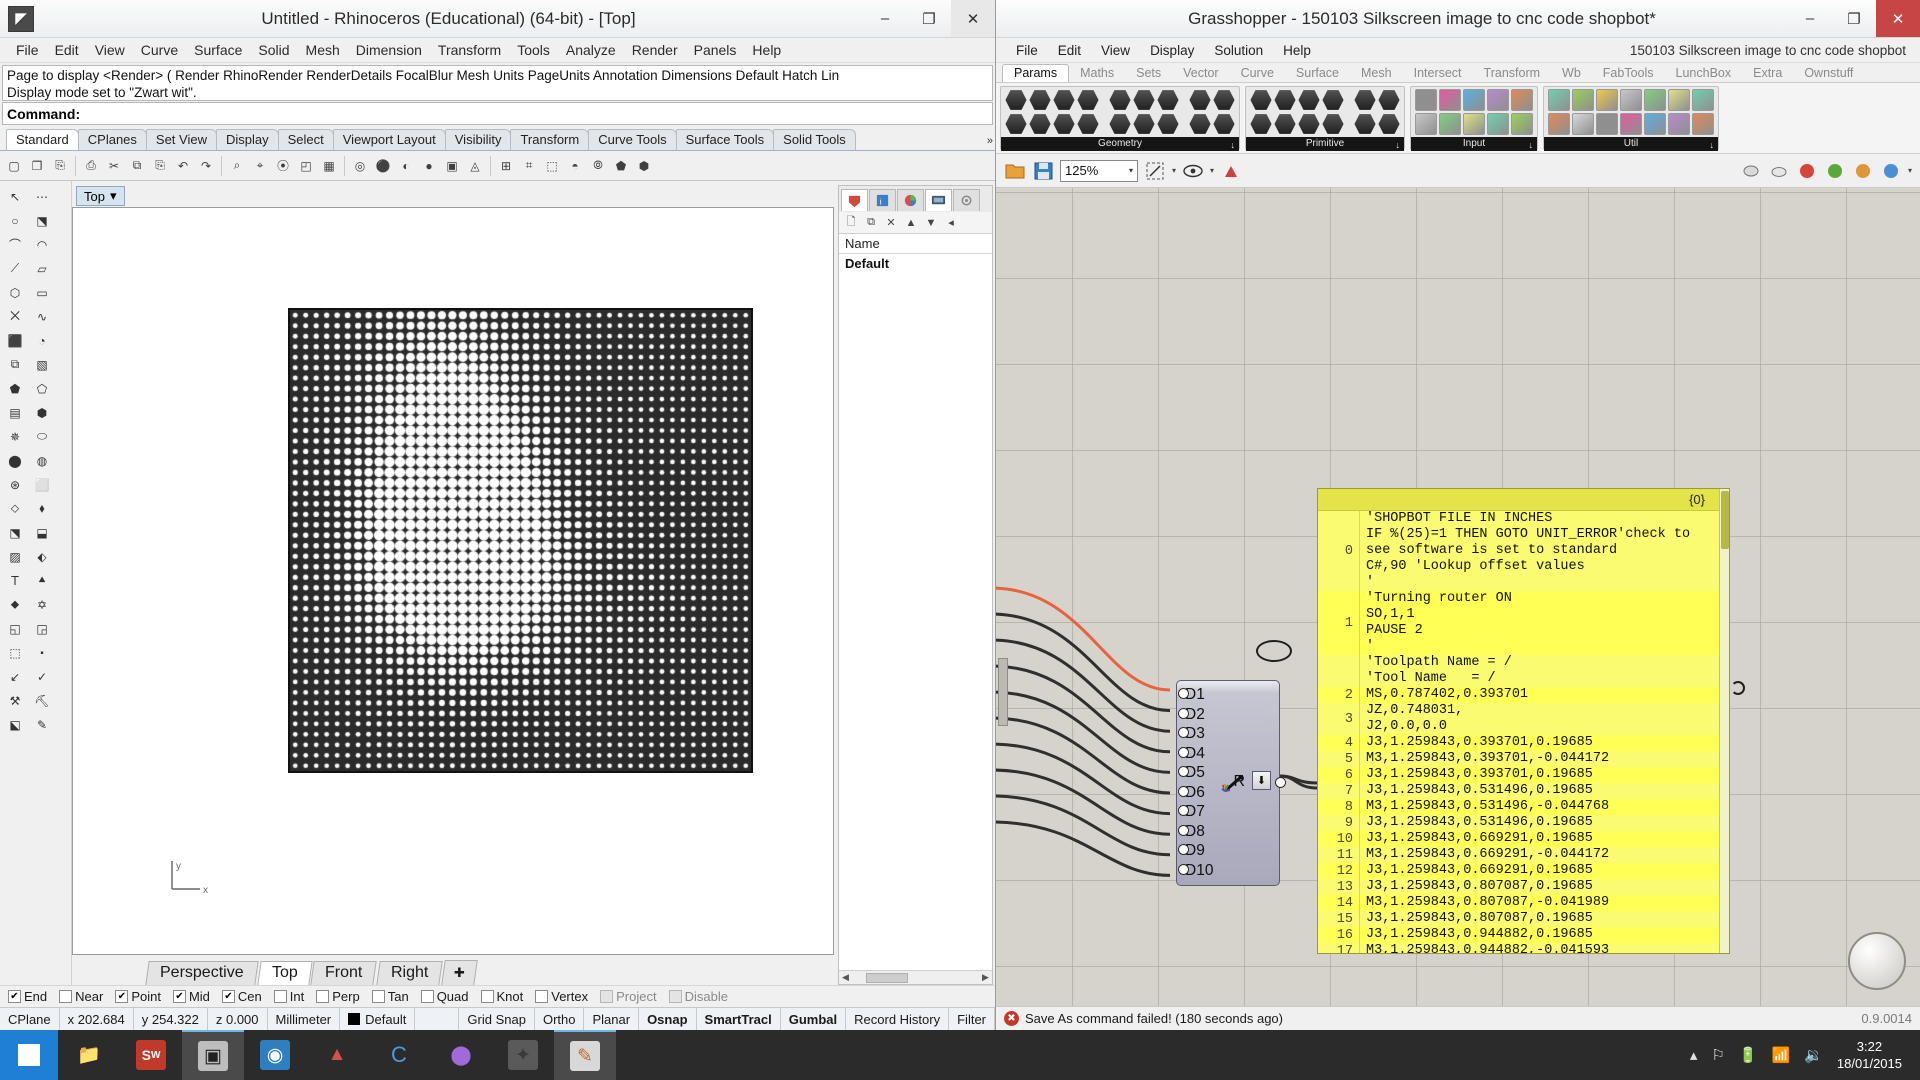 The width and height of the screenshot is (1920, 1080). I want to click on toolbar-icon-8: ↷, so click(206, 166).